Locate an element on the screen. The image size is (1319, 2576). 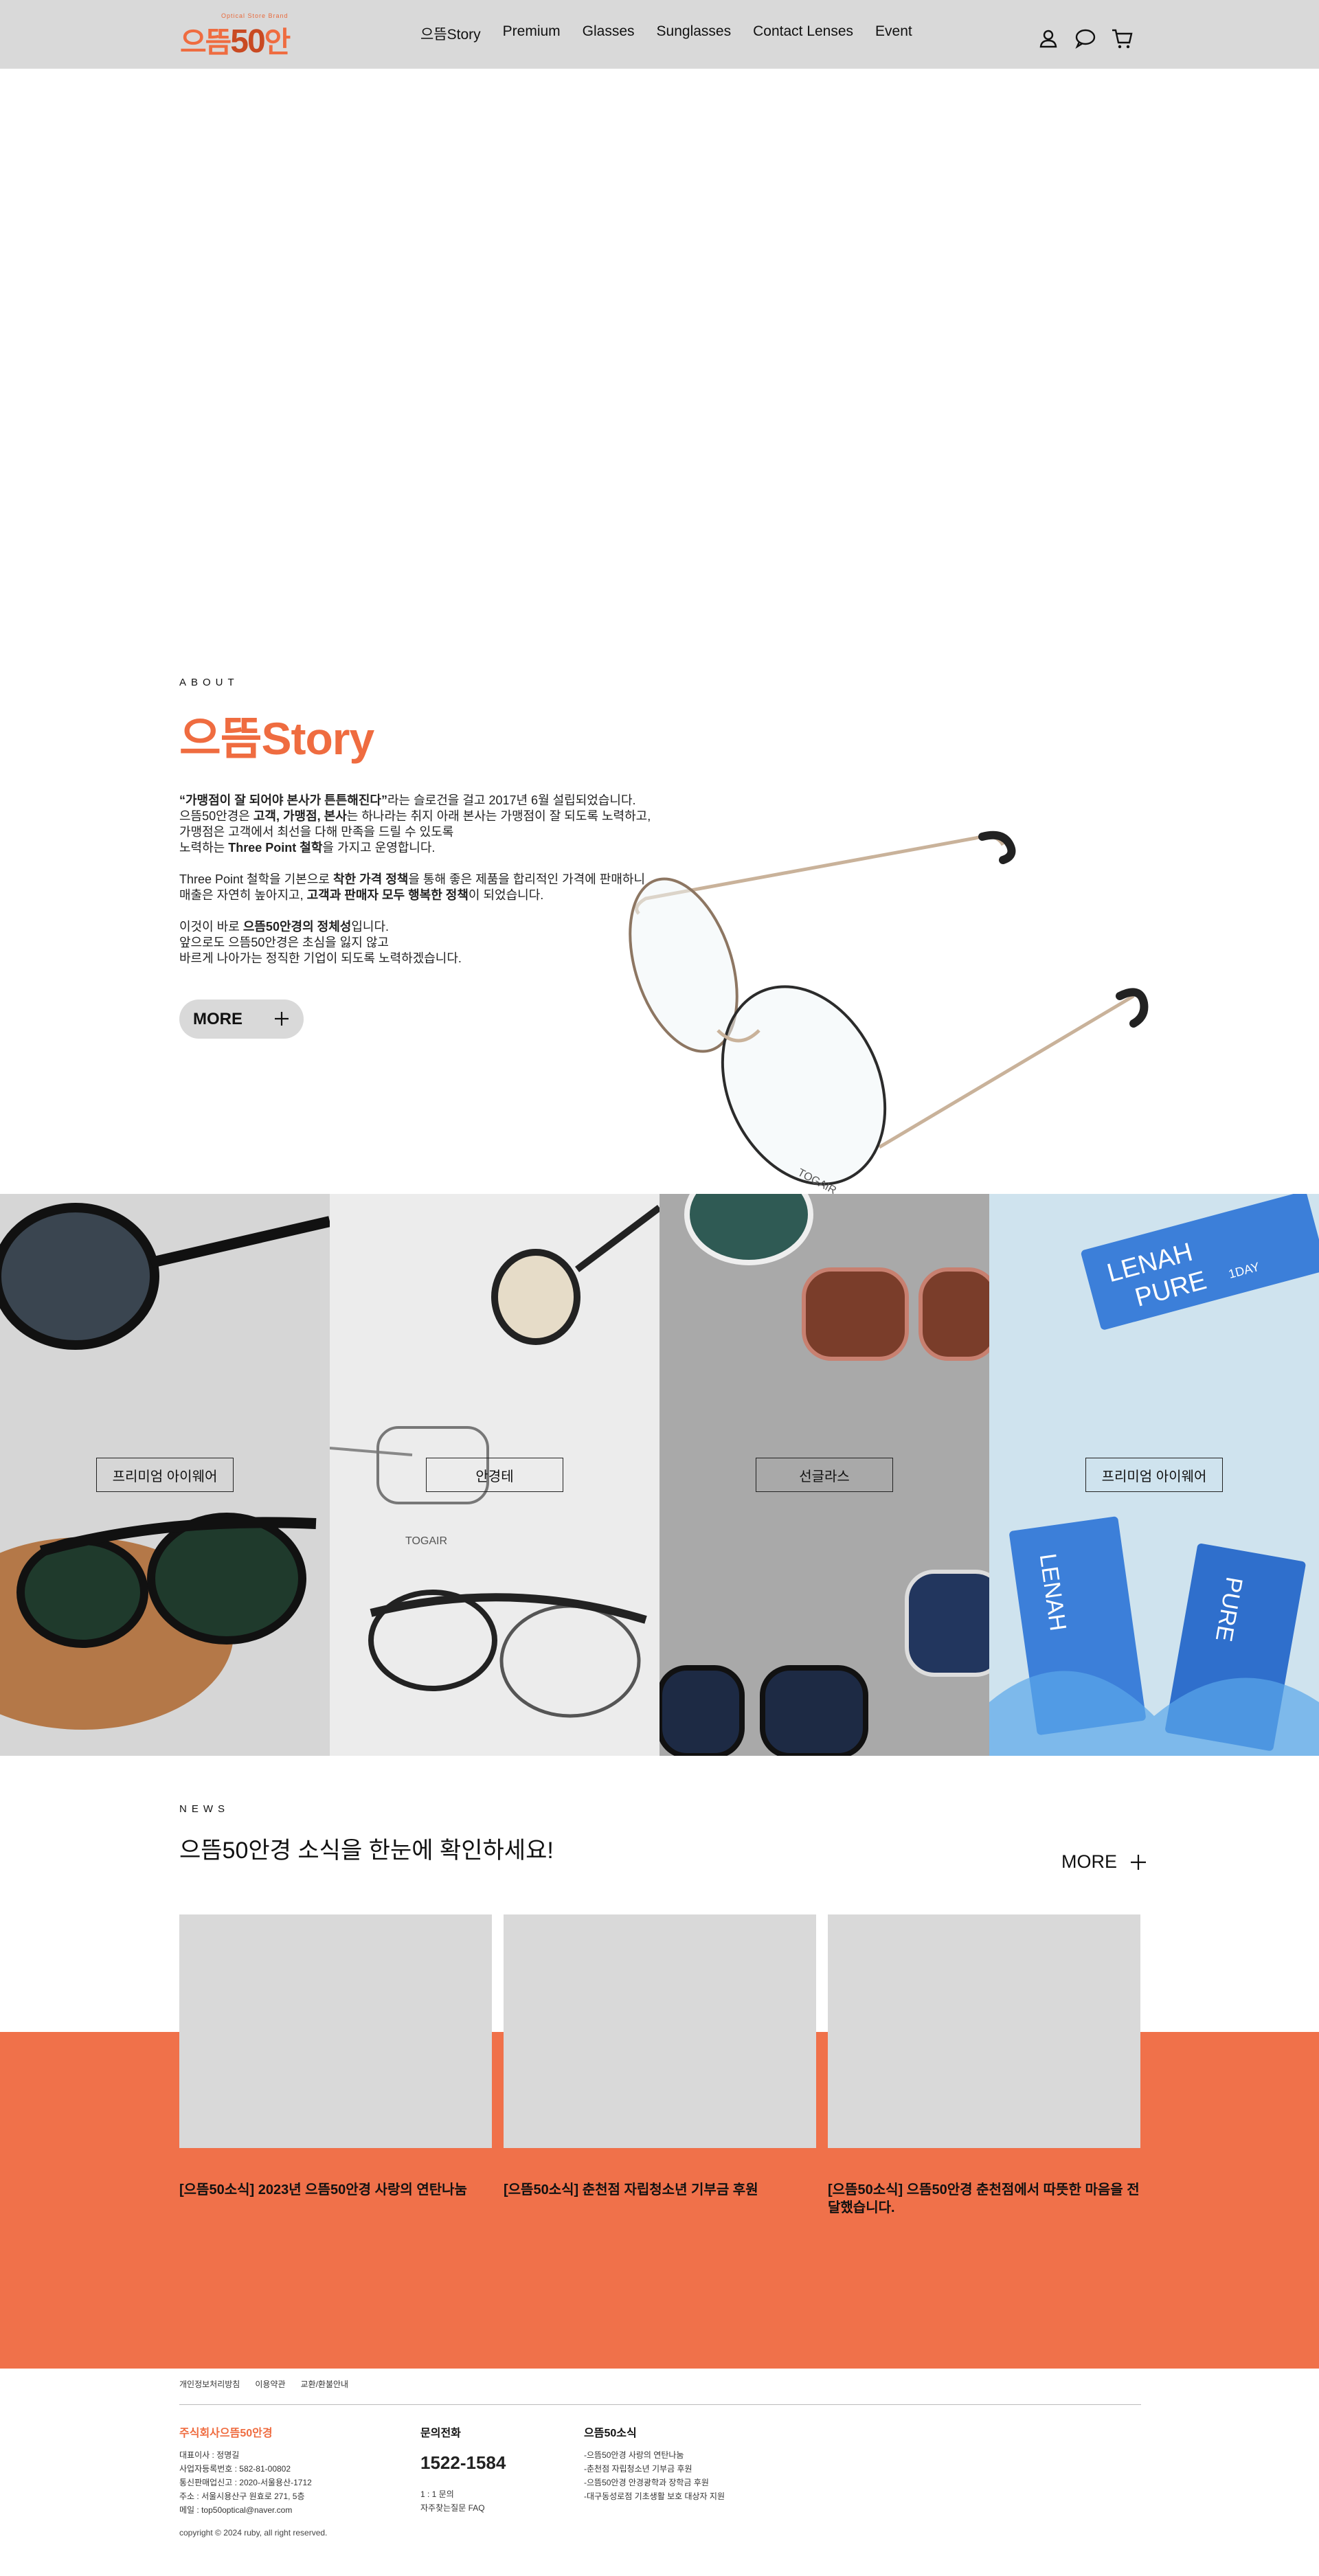
footer-news-title: 으뜸50소식 is located at coordinates (611, 2433).